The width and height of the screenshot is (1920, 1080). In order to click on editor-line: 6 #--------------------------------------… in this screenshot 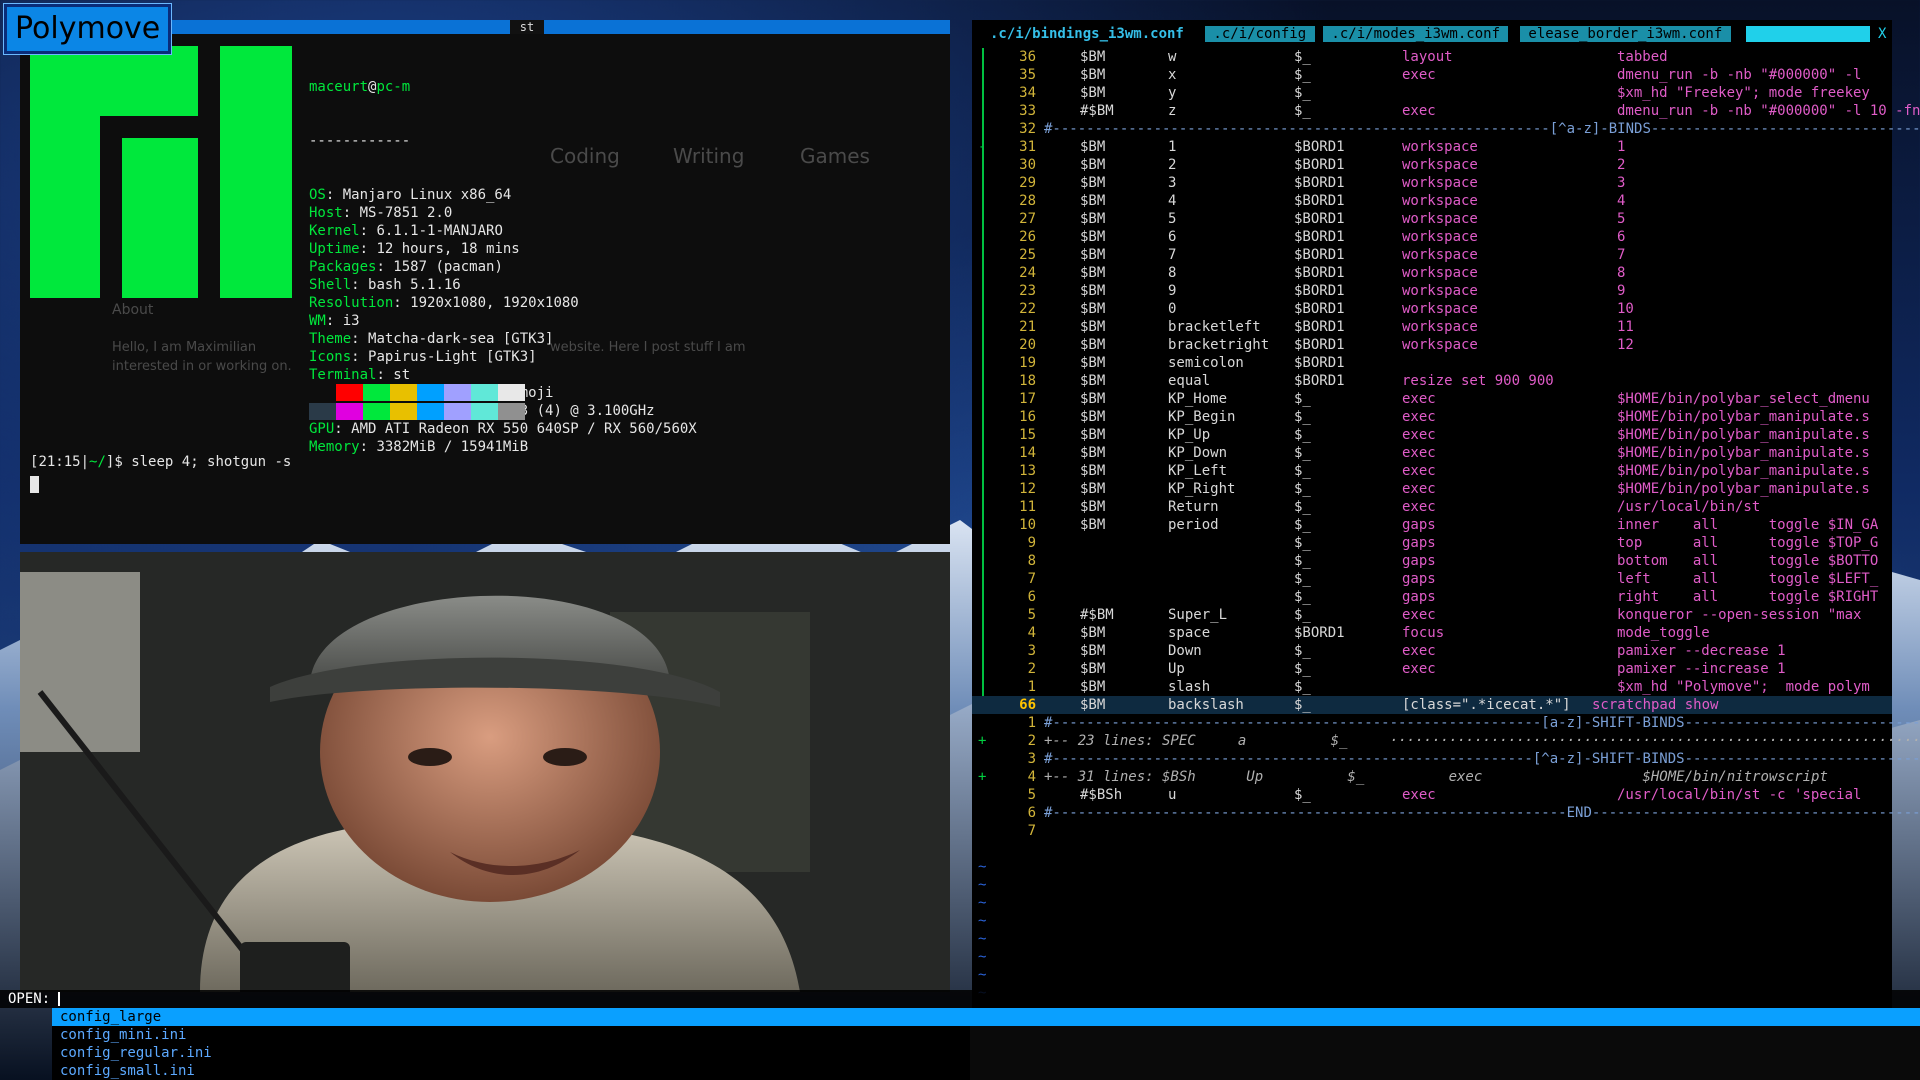, I will do `click(1446, 813)`.